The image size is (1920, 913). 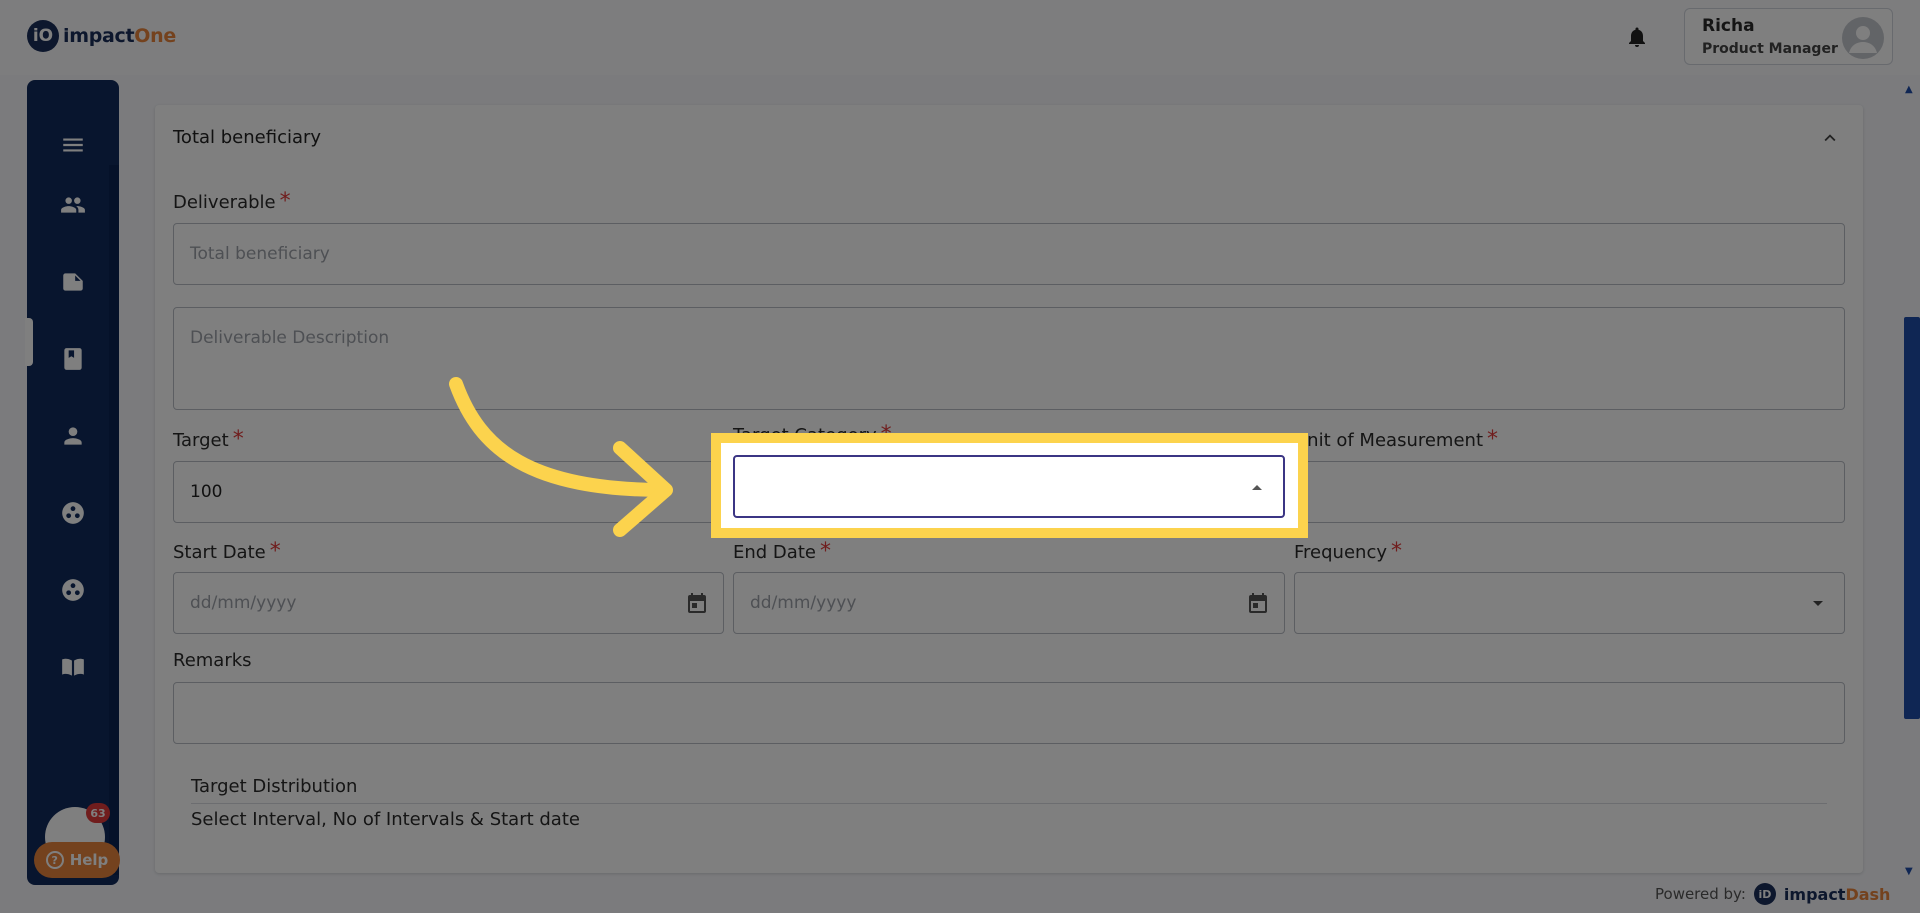 I want to click on tutorial-highlight-frame, so click(x=1009, y=485).